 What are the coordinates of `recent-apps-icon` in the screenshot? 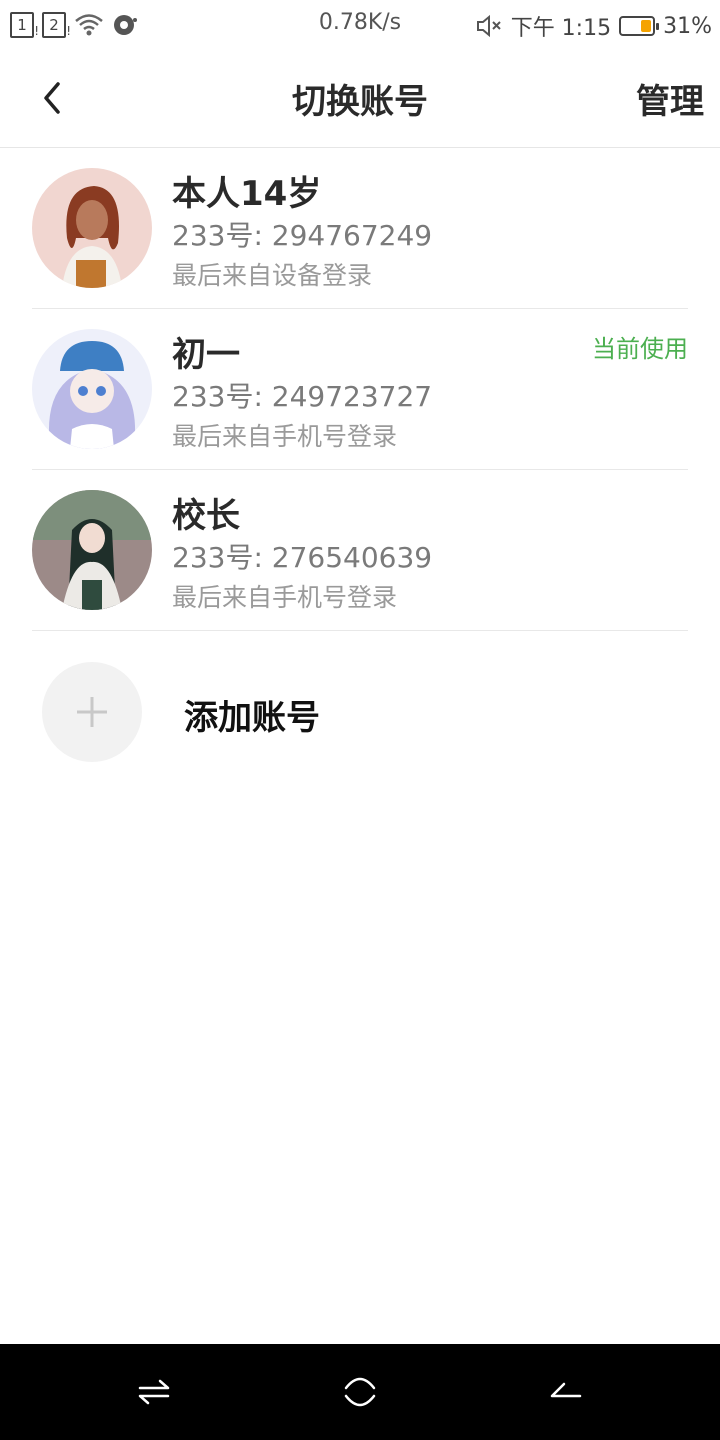 It's located at (154, 1392).